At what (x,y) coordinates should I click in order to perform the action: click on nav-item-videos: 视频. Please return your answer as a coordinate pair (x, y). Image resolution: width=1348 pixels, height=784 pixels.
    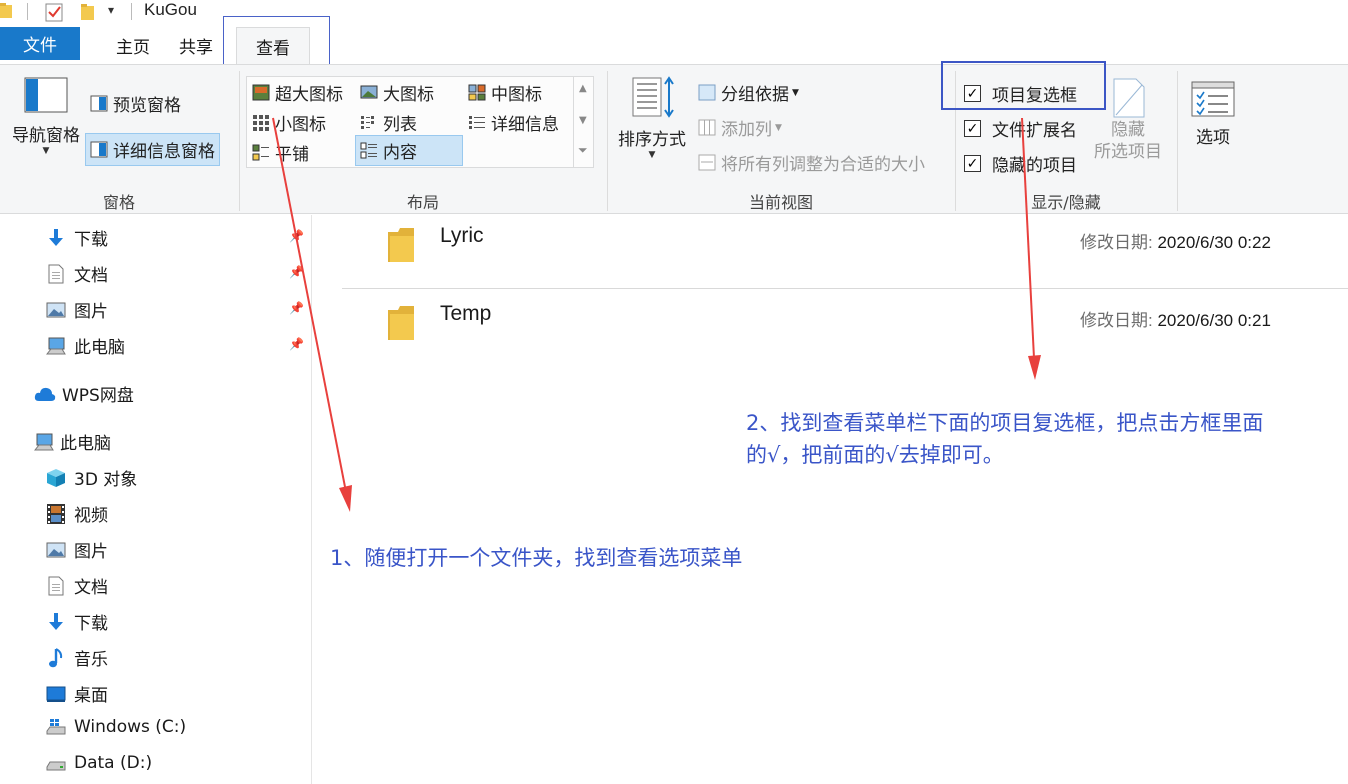
    Looking at the image, I should click on (77, 513).